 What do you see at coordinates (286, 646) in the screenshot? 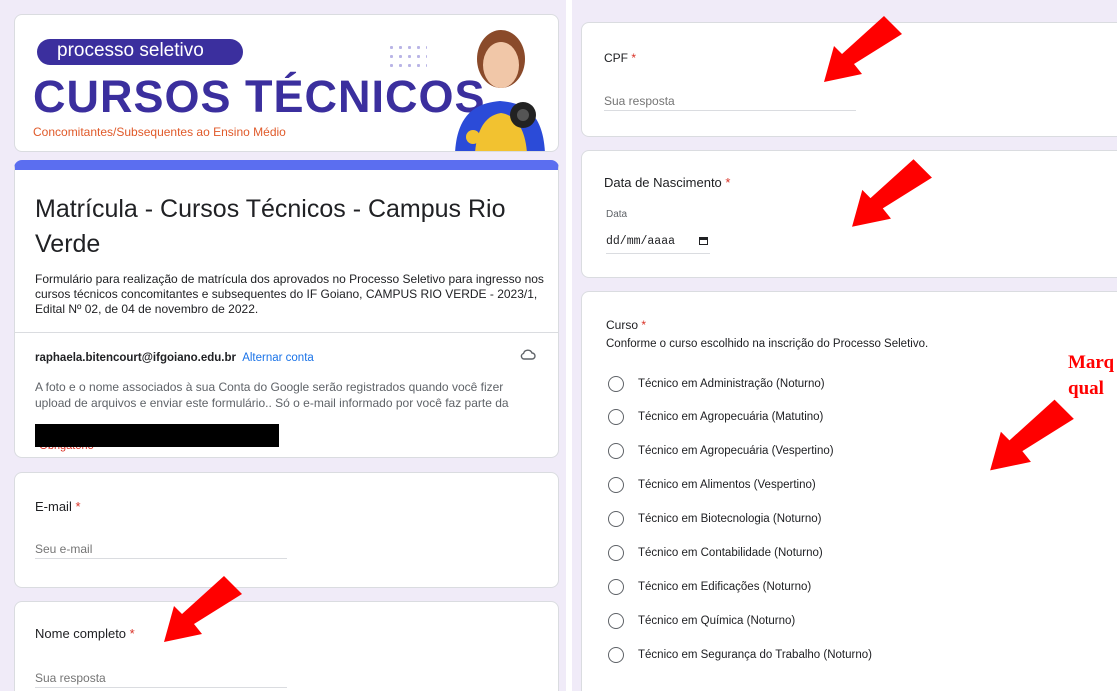
I see `question-nome: Nome completo *` at bounding box center [286, 646].